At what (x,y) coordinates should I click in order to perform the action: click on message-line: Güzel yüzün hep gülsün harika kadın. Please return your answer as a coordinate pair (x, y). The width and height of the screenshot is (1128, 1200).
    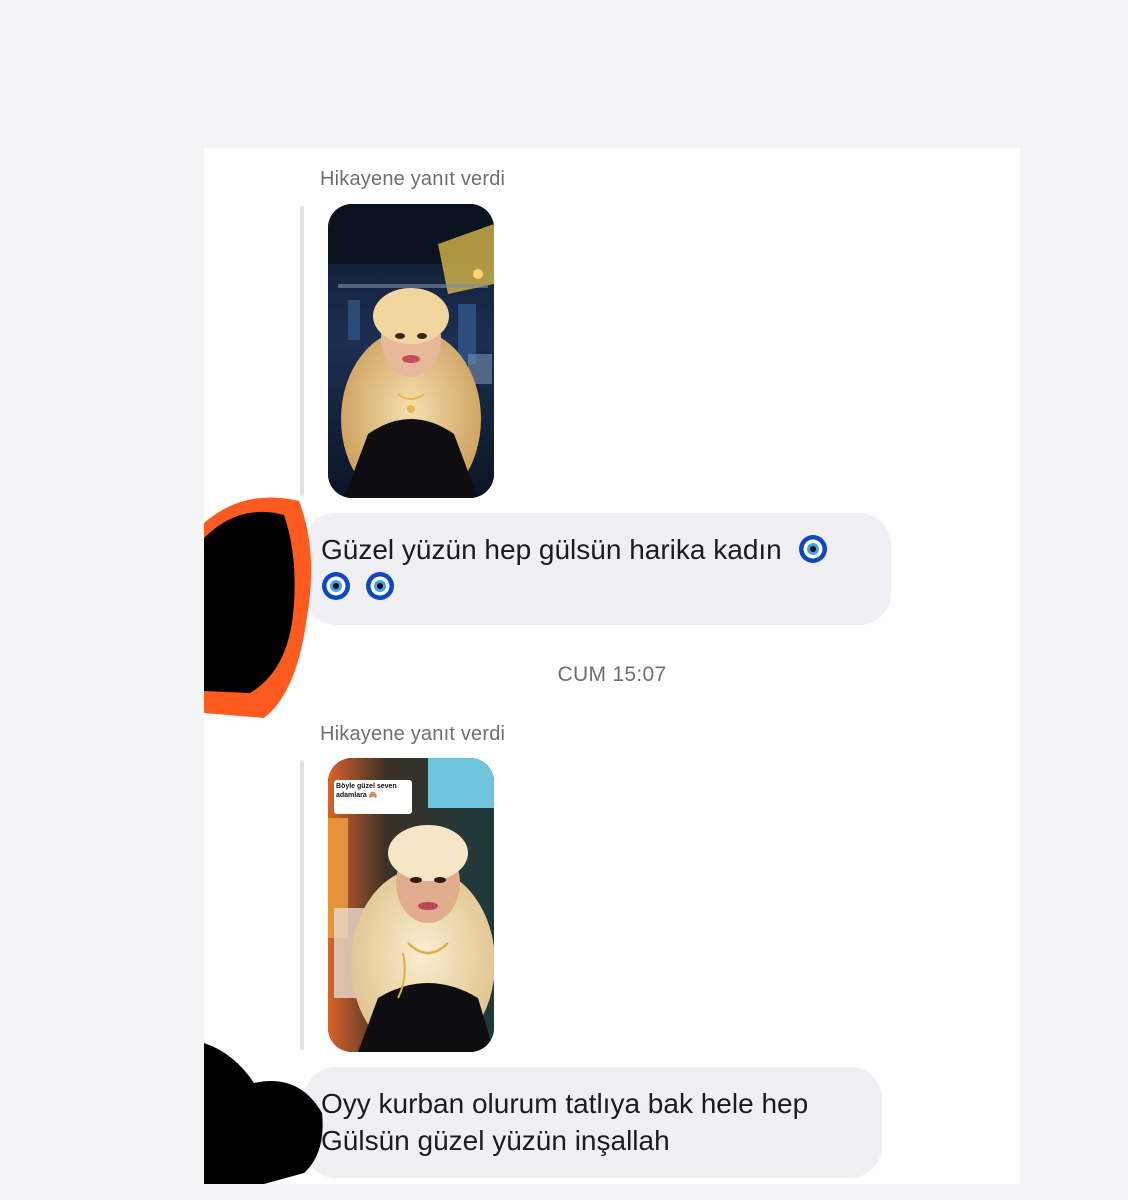
    Looking at the image, I should click on (594, 549).